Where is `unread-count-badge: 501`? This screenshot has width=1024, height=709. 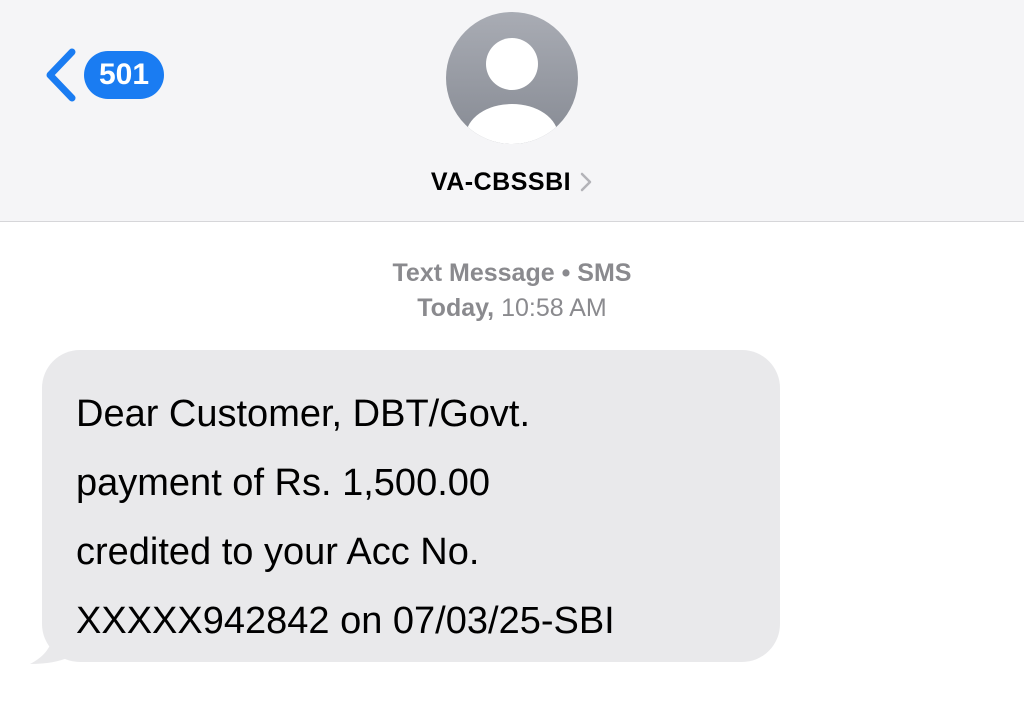 unread-count-badge: 501 is located at coordinates (124, 75).